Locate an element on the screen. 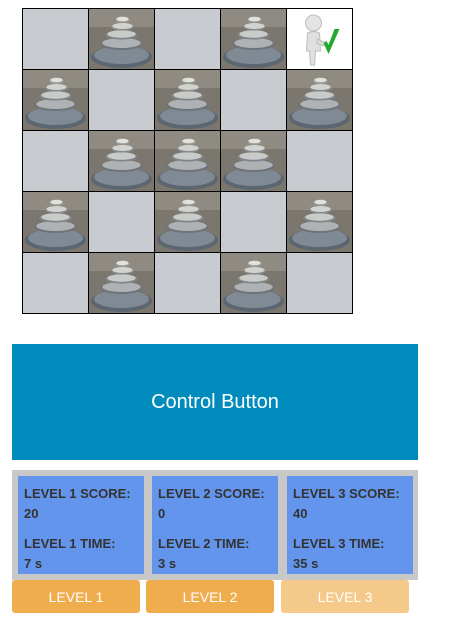 This screenshot has width=455, height=633. level-3-score-value: 40 is located at coordinates (300, 513).